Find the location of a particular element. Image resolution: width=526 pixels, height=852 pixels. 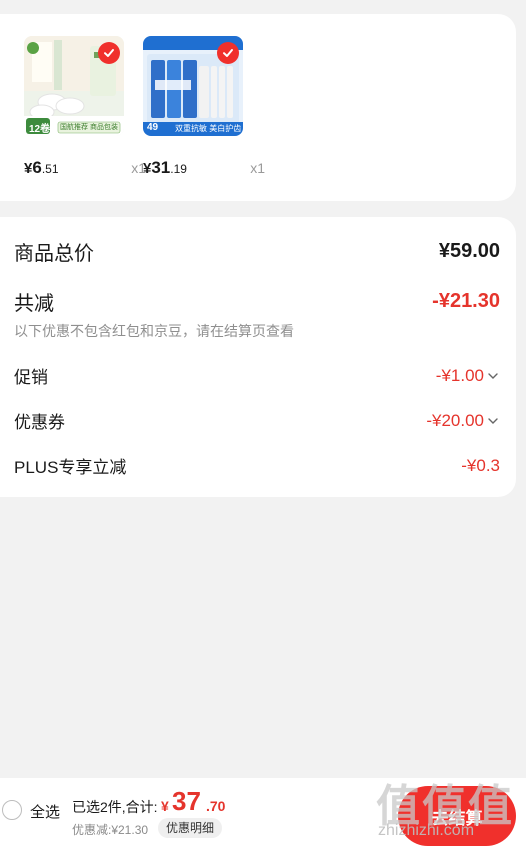

coupon-value: -¥20.00 is located at coordinates (455, 420).